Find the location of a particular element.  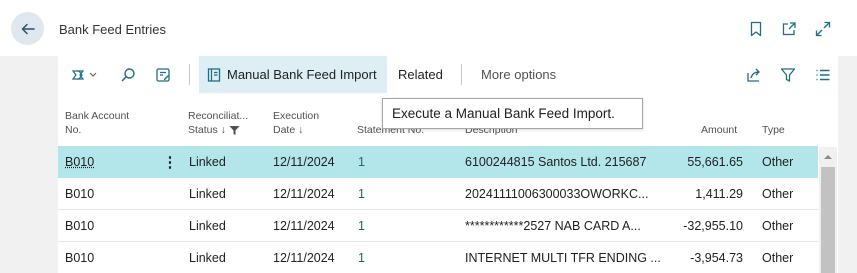

cell-amount: 1,411.29 is located at coordinates (719, 194).